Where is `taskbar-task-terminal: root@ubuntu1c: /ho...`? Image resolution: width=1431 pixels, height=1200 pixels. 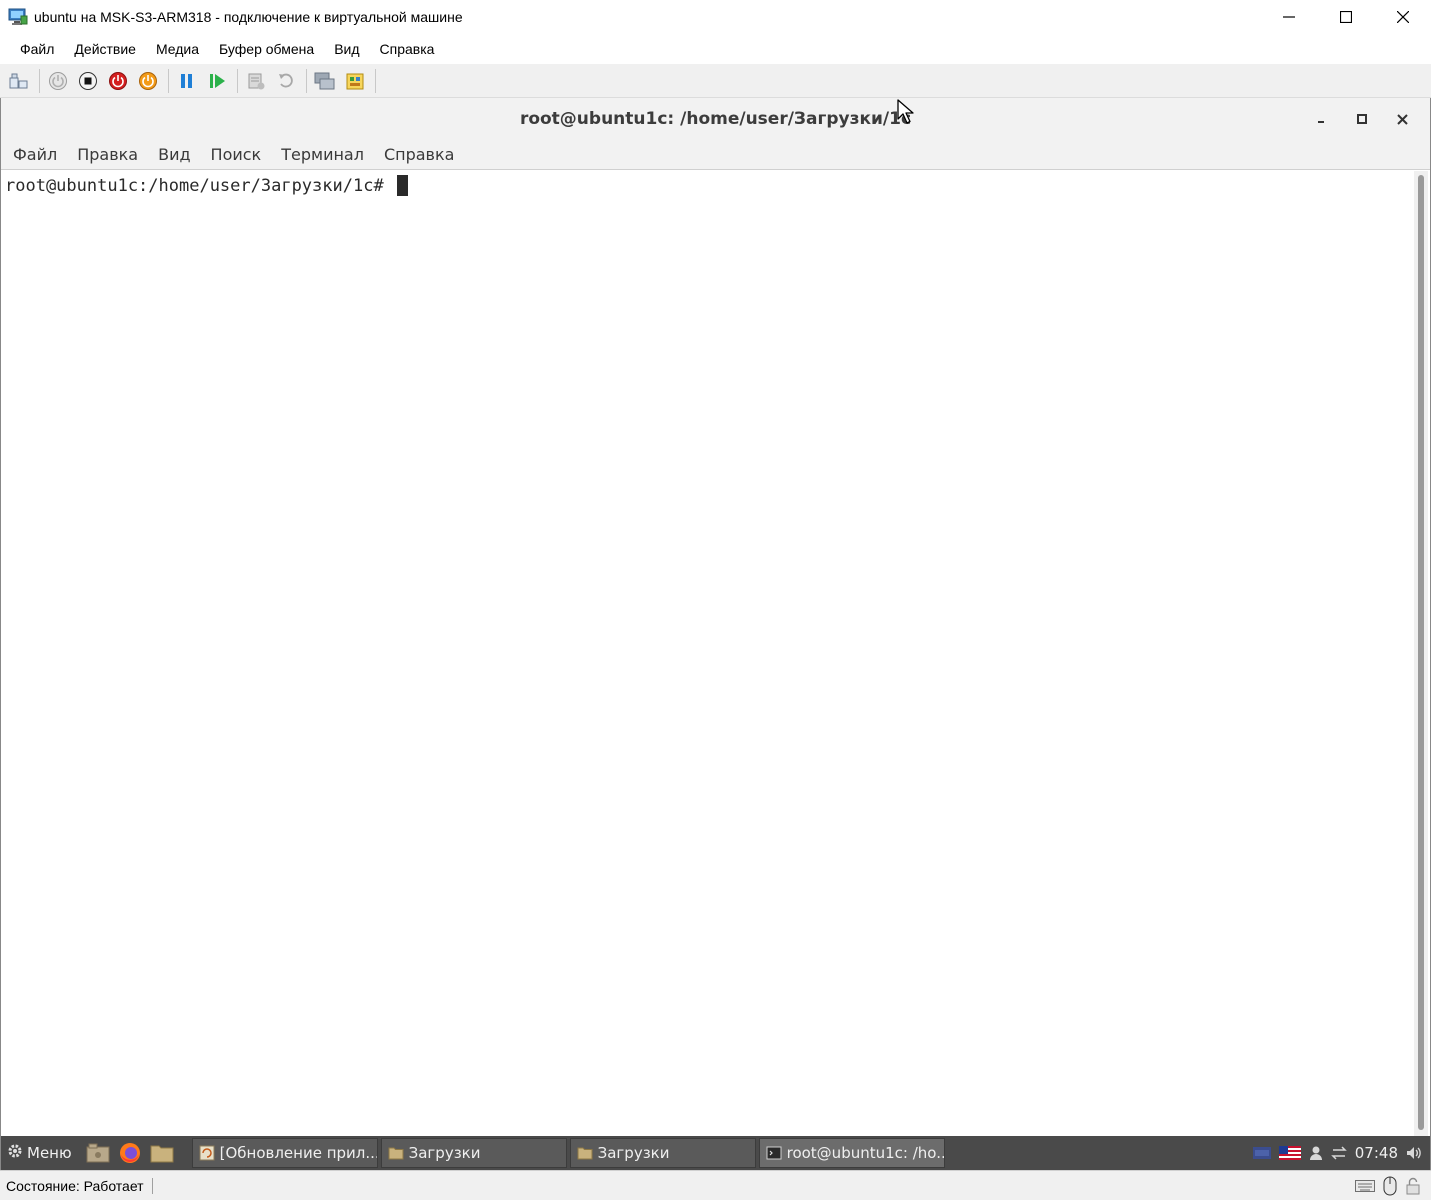
taskbar-task-terminal: root@ubuntu1c: /ho... is located at coordinates (851, 1153).